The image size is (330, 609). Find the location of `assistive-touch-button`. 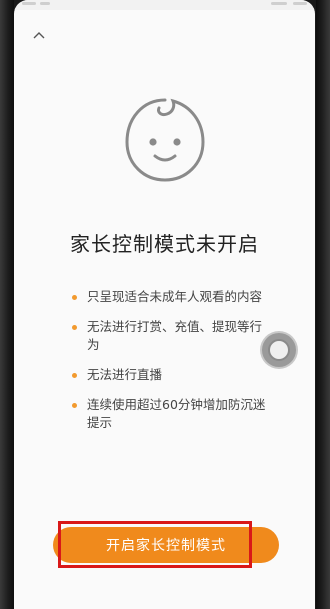

assistive-touch-button is located at coordinates (279, 350).